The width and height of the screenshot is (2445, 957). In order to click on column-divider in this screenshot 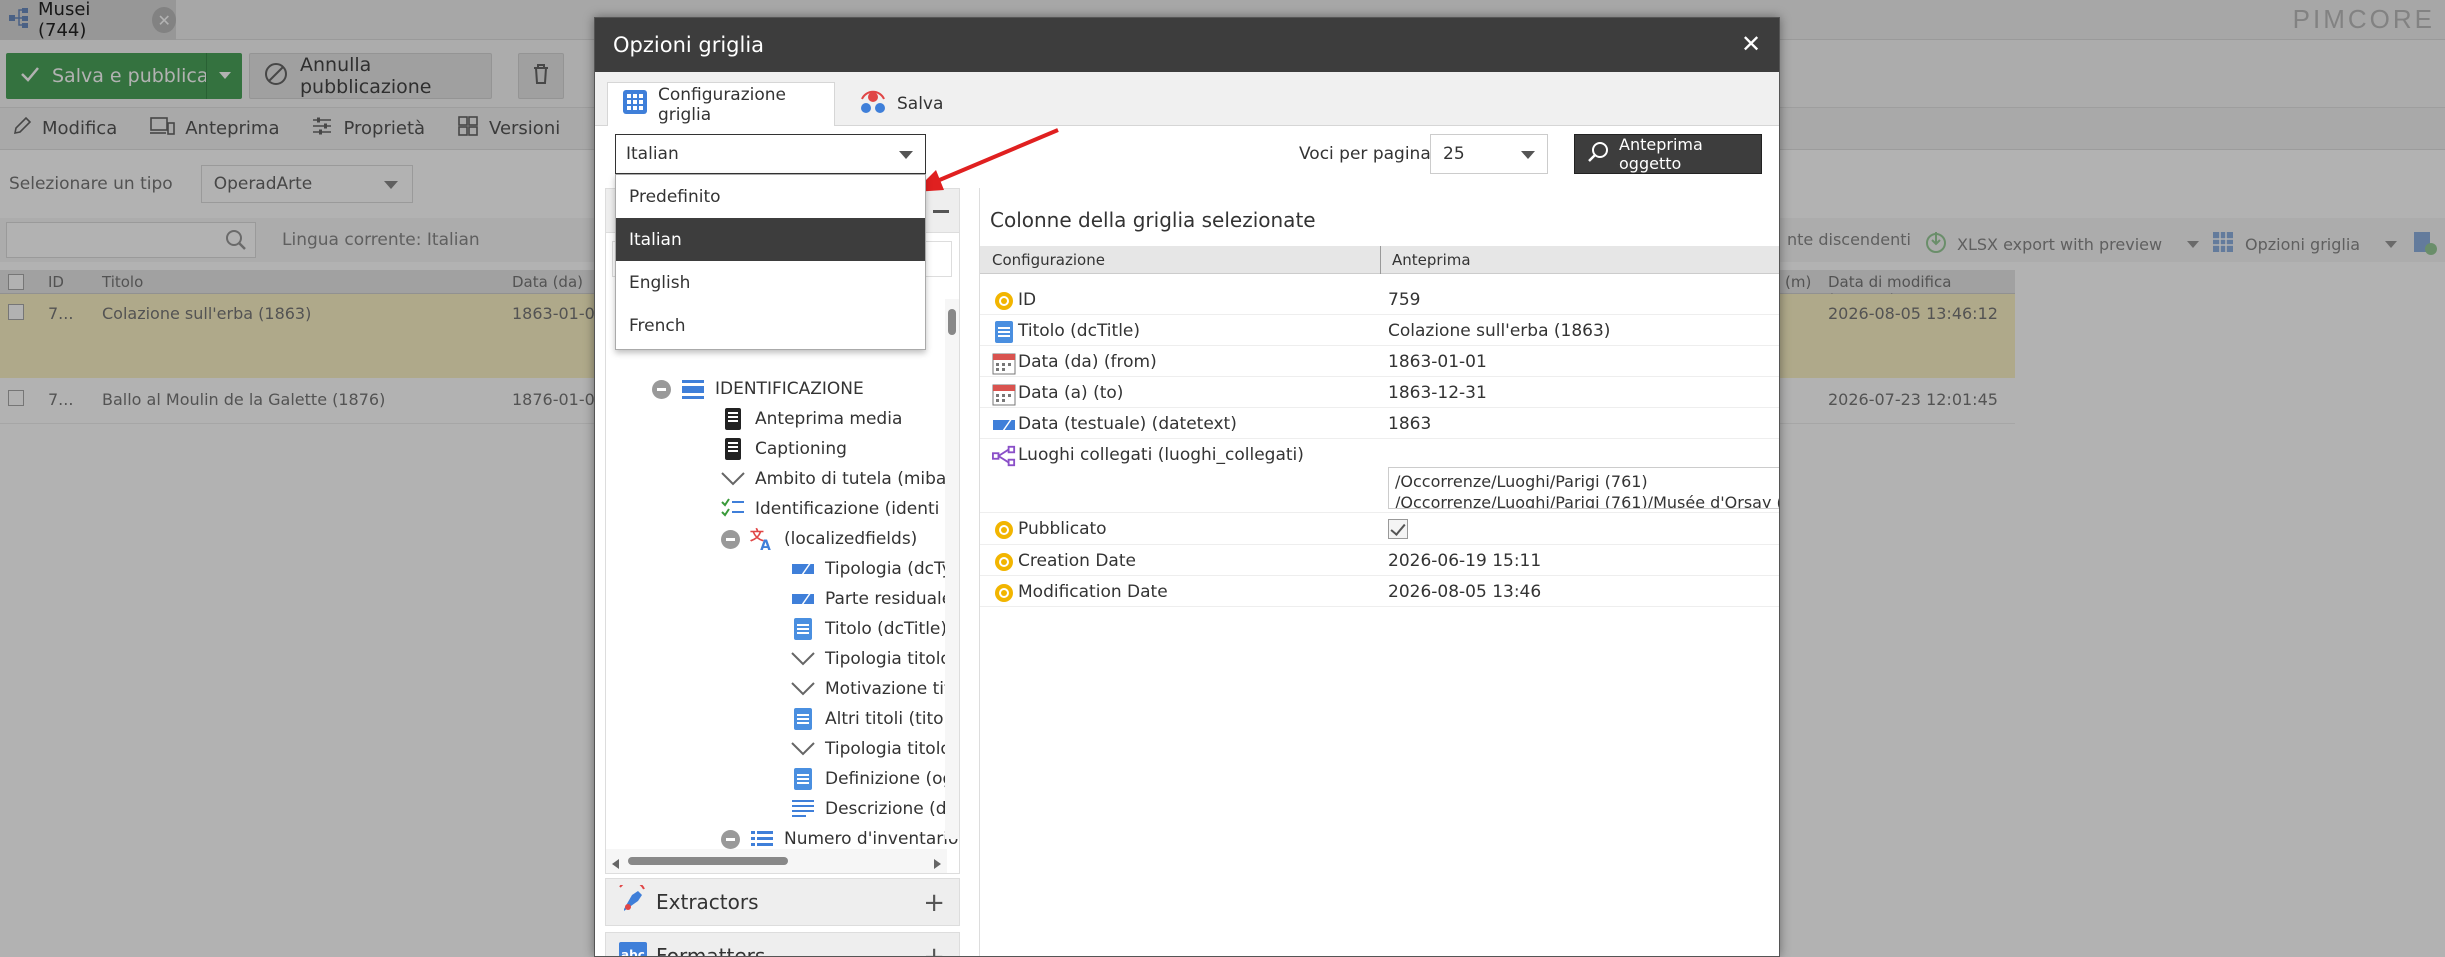, I will do `click(1380, 260)`.